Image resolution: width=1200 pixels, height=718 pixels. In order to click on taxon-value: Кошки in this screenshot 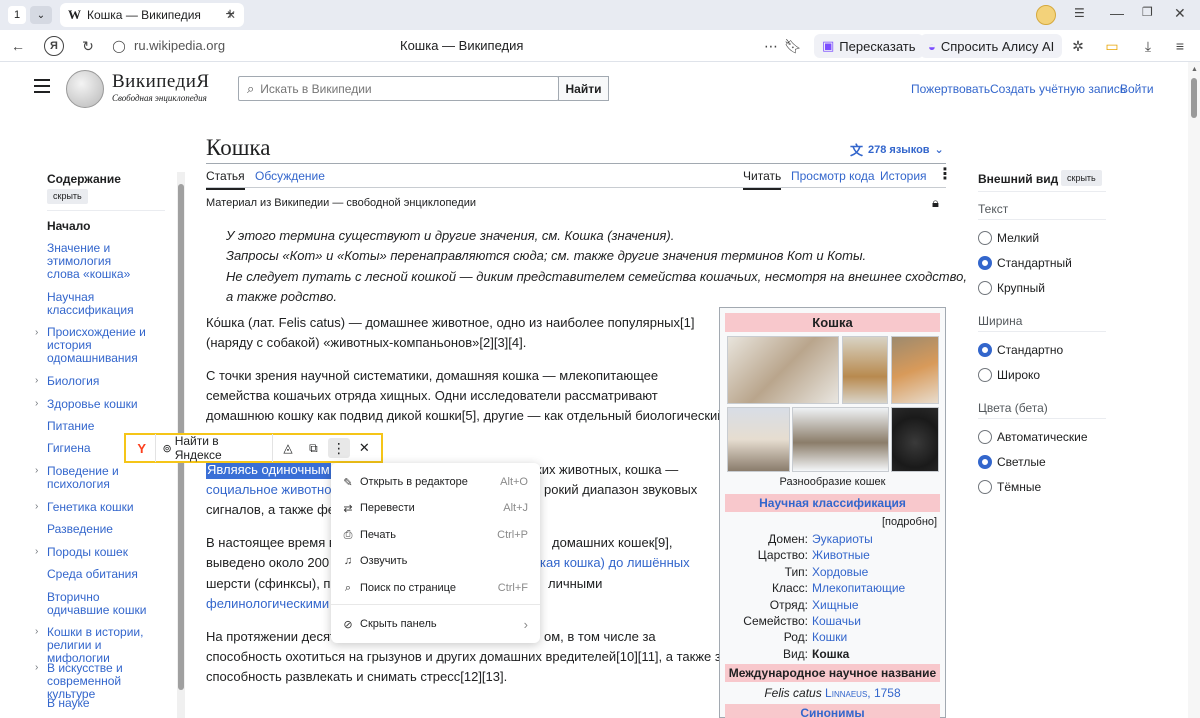, I will do `click(829, 637)`.